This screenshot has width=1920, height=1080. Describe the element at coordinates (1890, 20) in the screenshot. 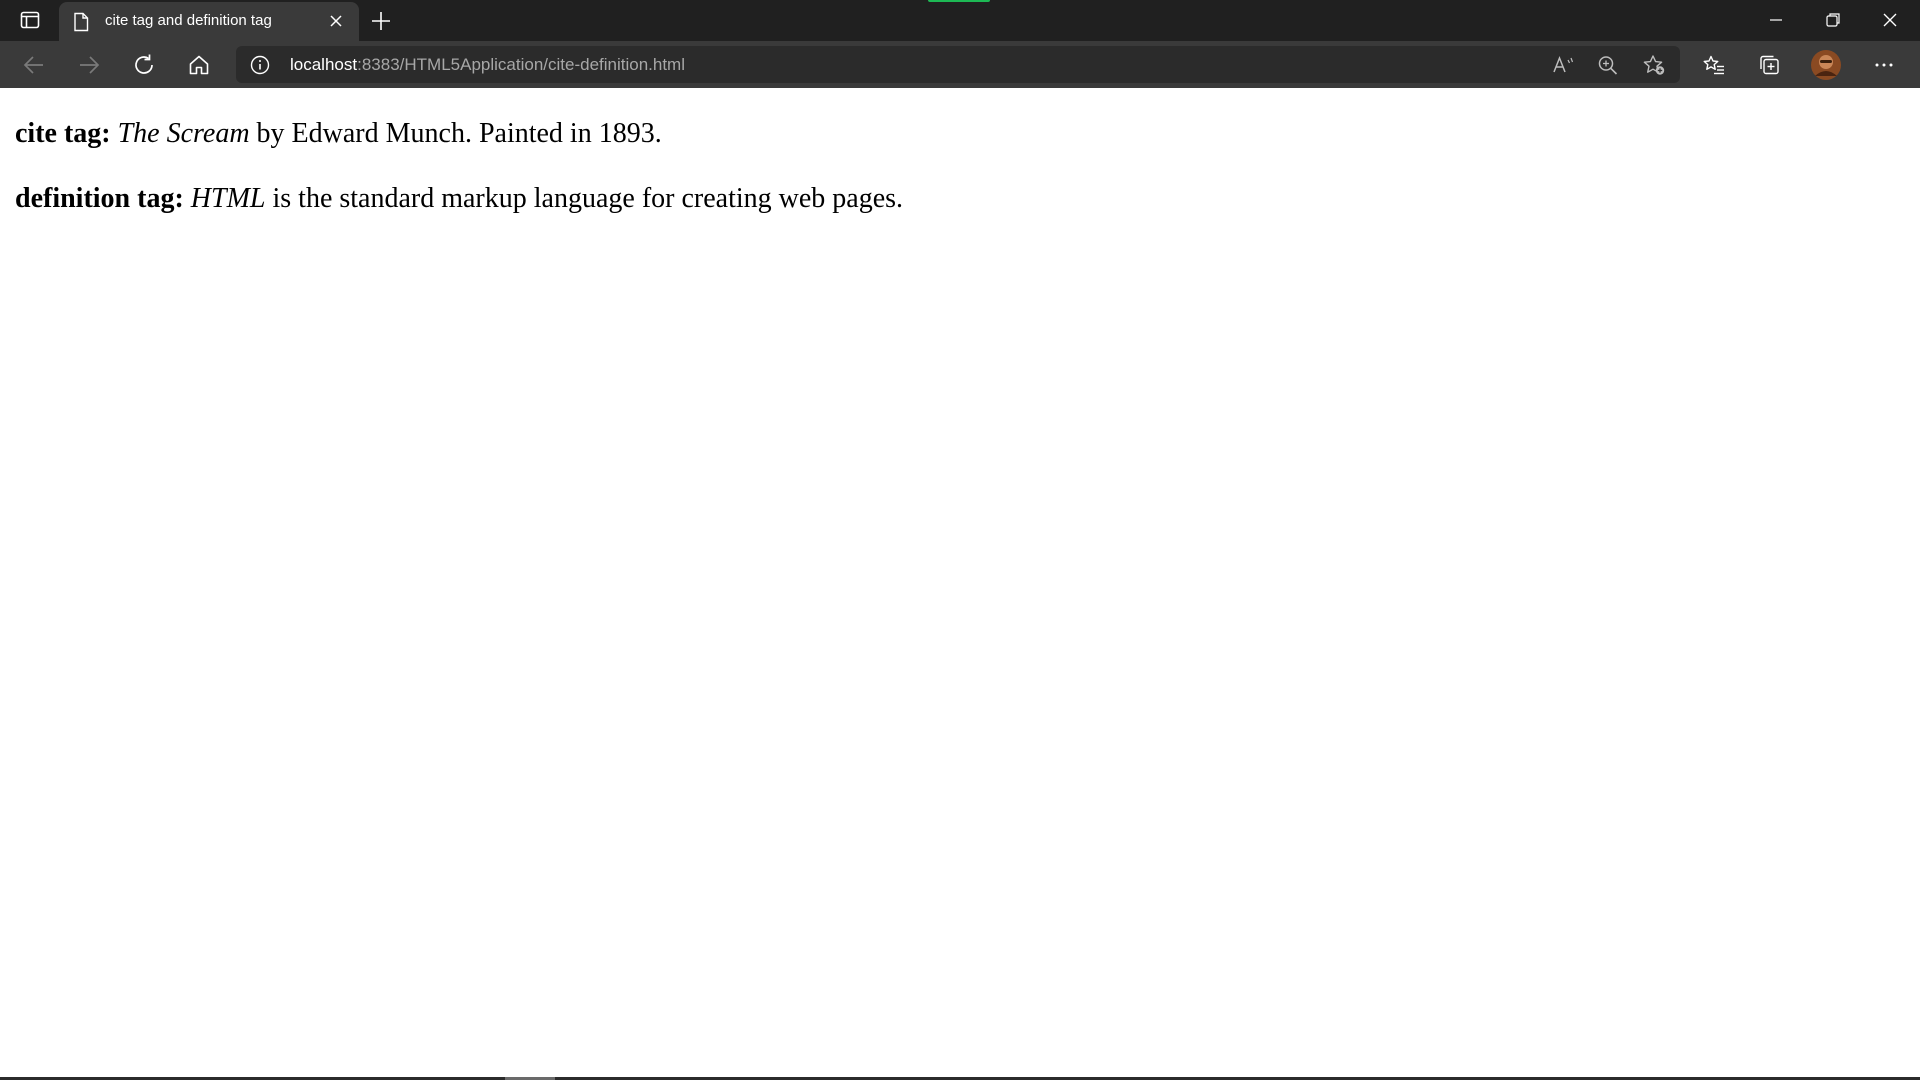

I see `close-window-icon` at that location.